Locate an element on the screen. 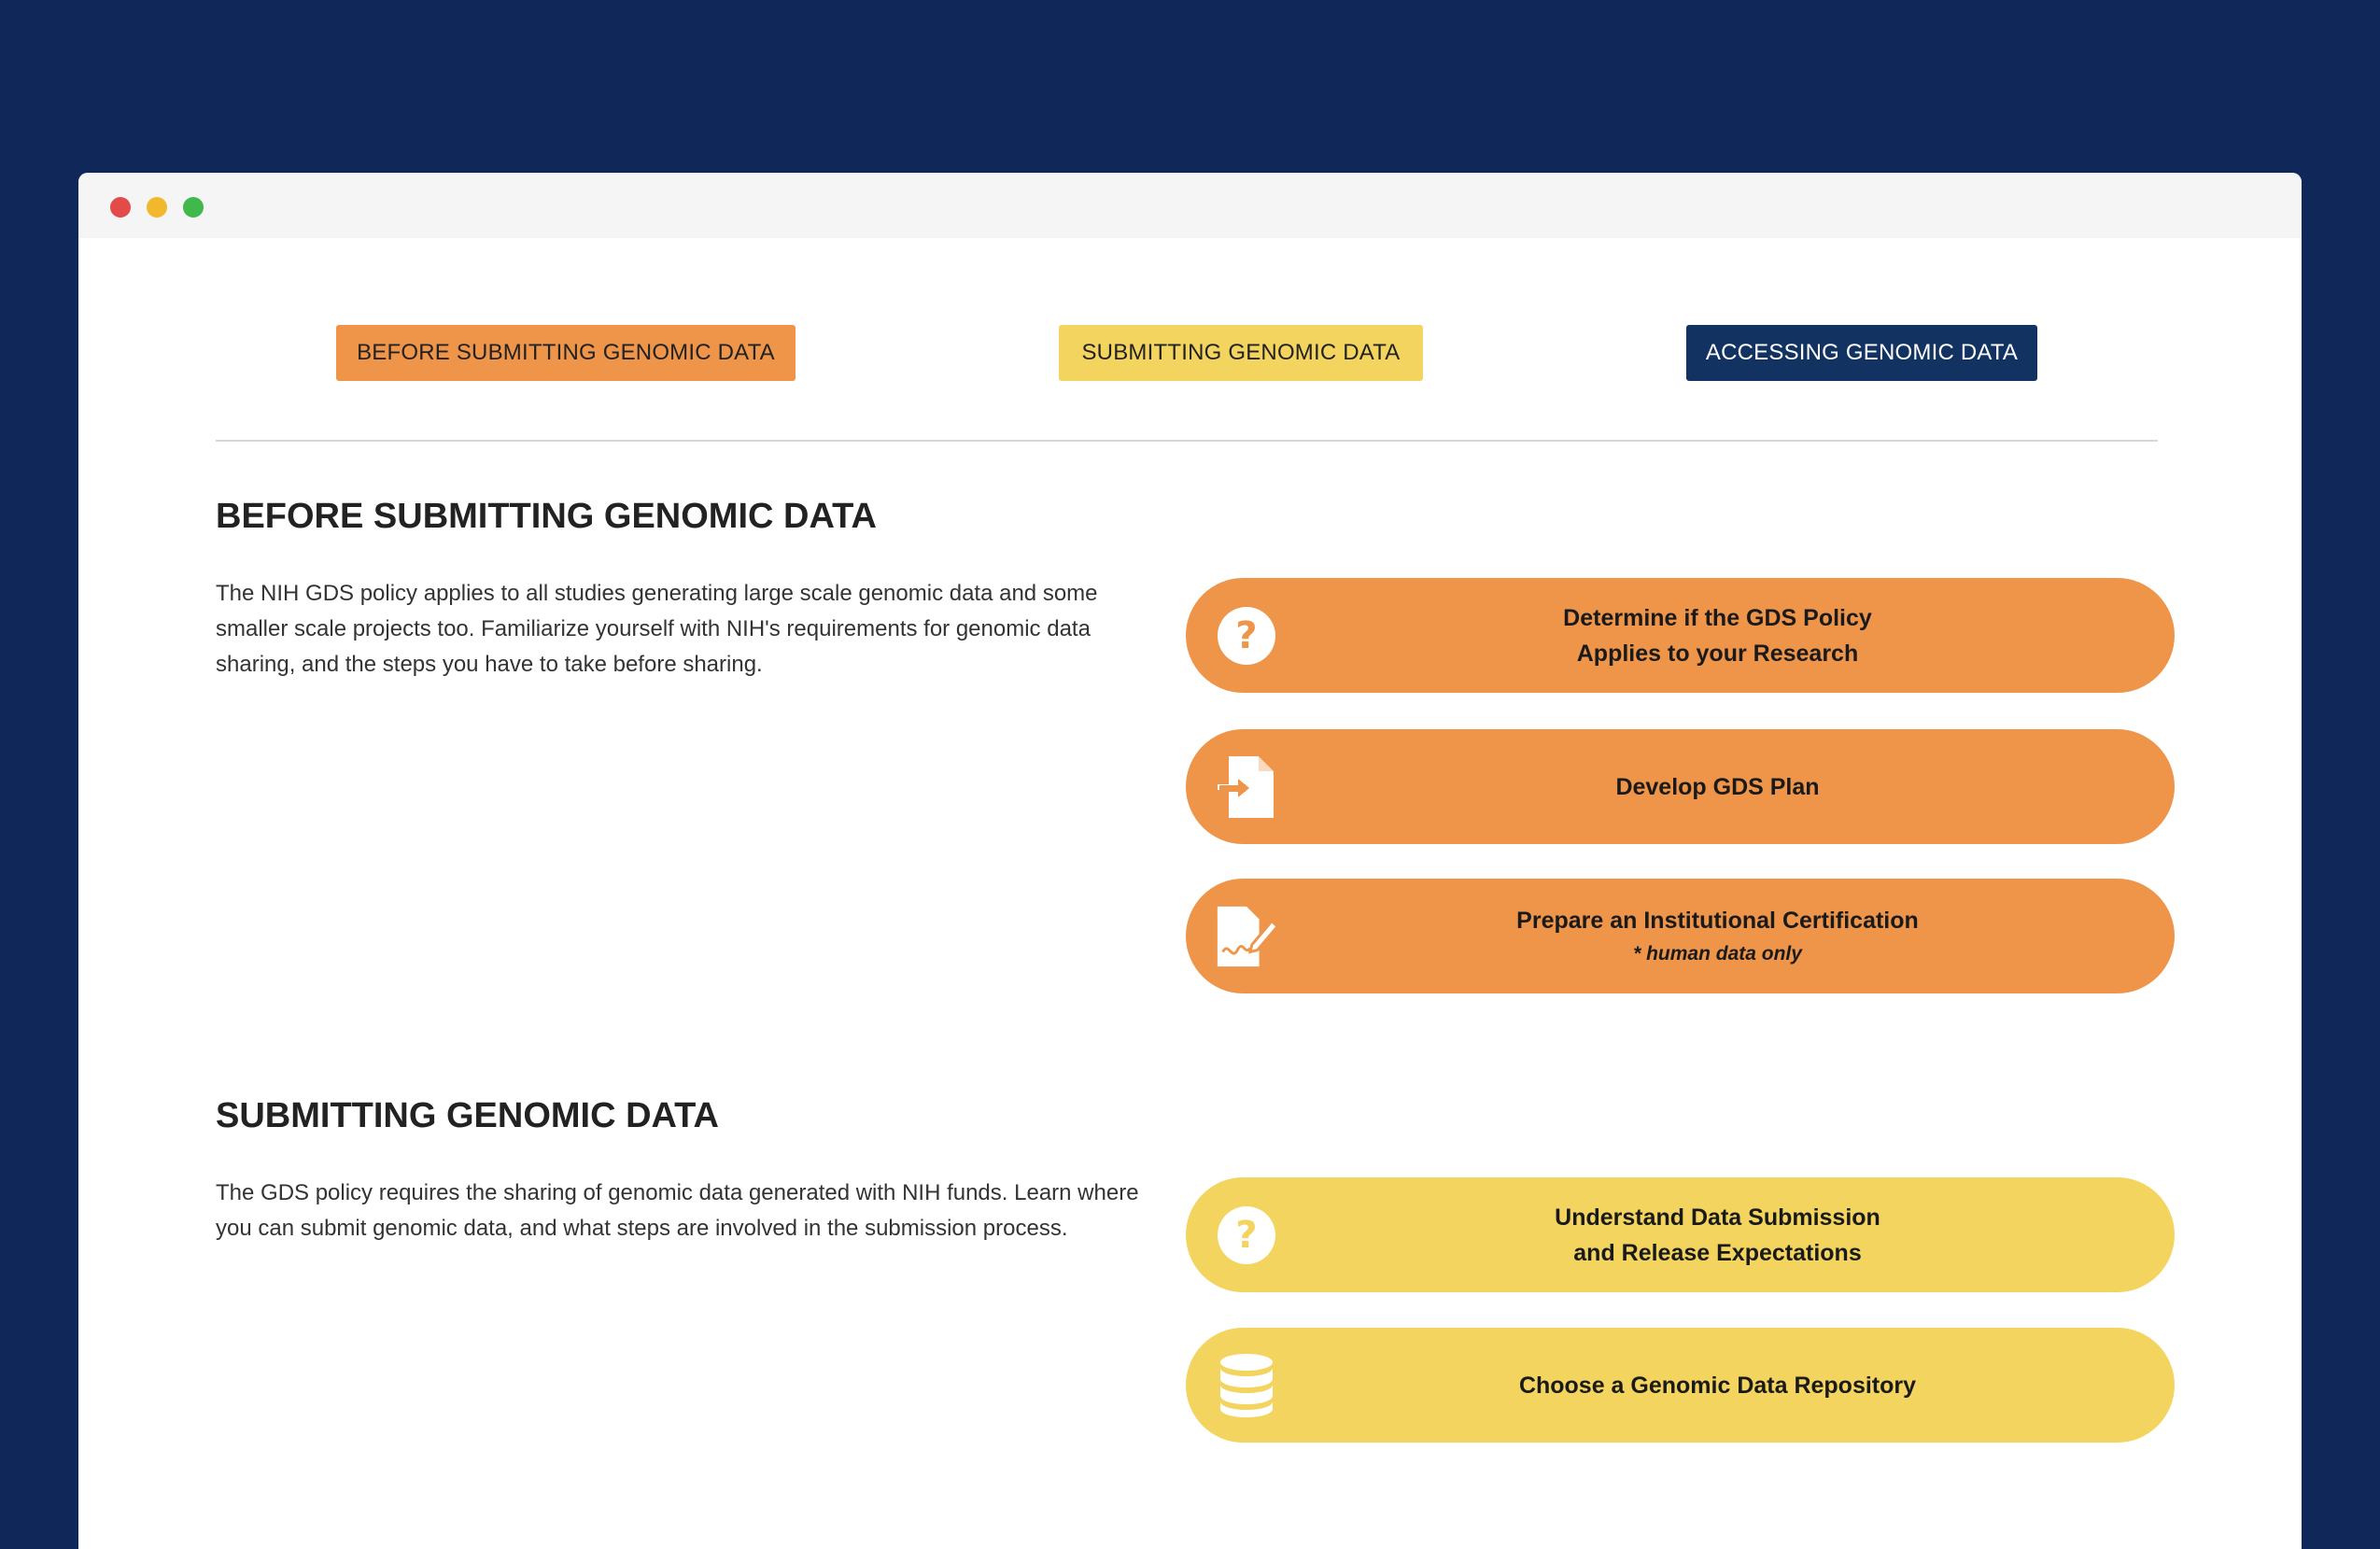  choose-genomic-data-repository-button: Choose a Genomic Data Repository is located at coordinates (1680, 1385).